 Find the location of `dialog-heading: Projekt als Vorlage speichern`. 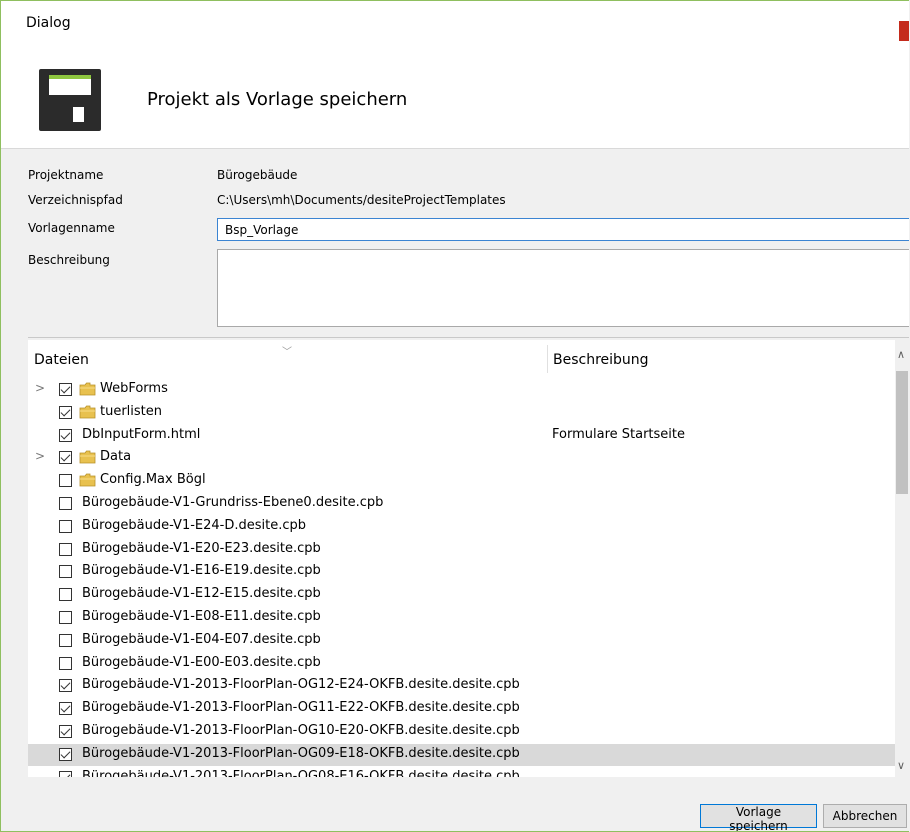

dialog-heading: Projekt als Vorlage speichern is located at coordinates (277, 99).